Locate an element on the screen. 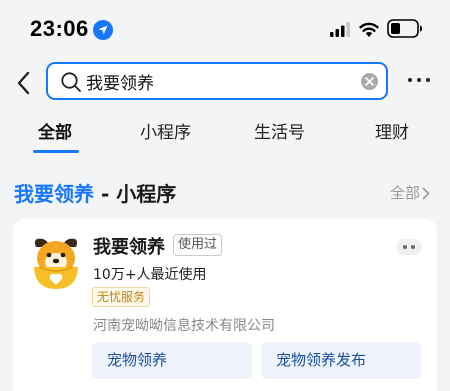 The image size is (450, 391). see-all-label: 全部 is located at coordinates (405, 193).